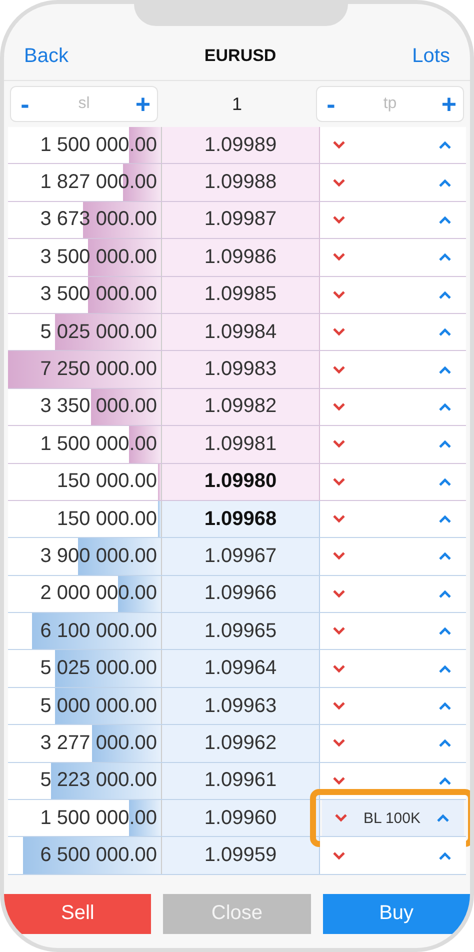  What do you see at coordinates (241, 182) in the screenshot?
I see `price-cell: 1.09988` at bounding box center [241, 182].